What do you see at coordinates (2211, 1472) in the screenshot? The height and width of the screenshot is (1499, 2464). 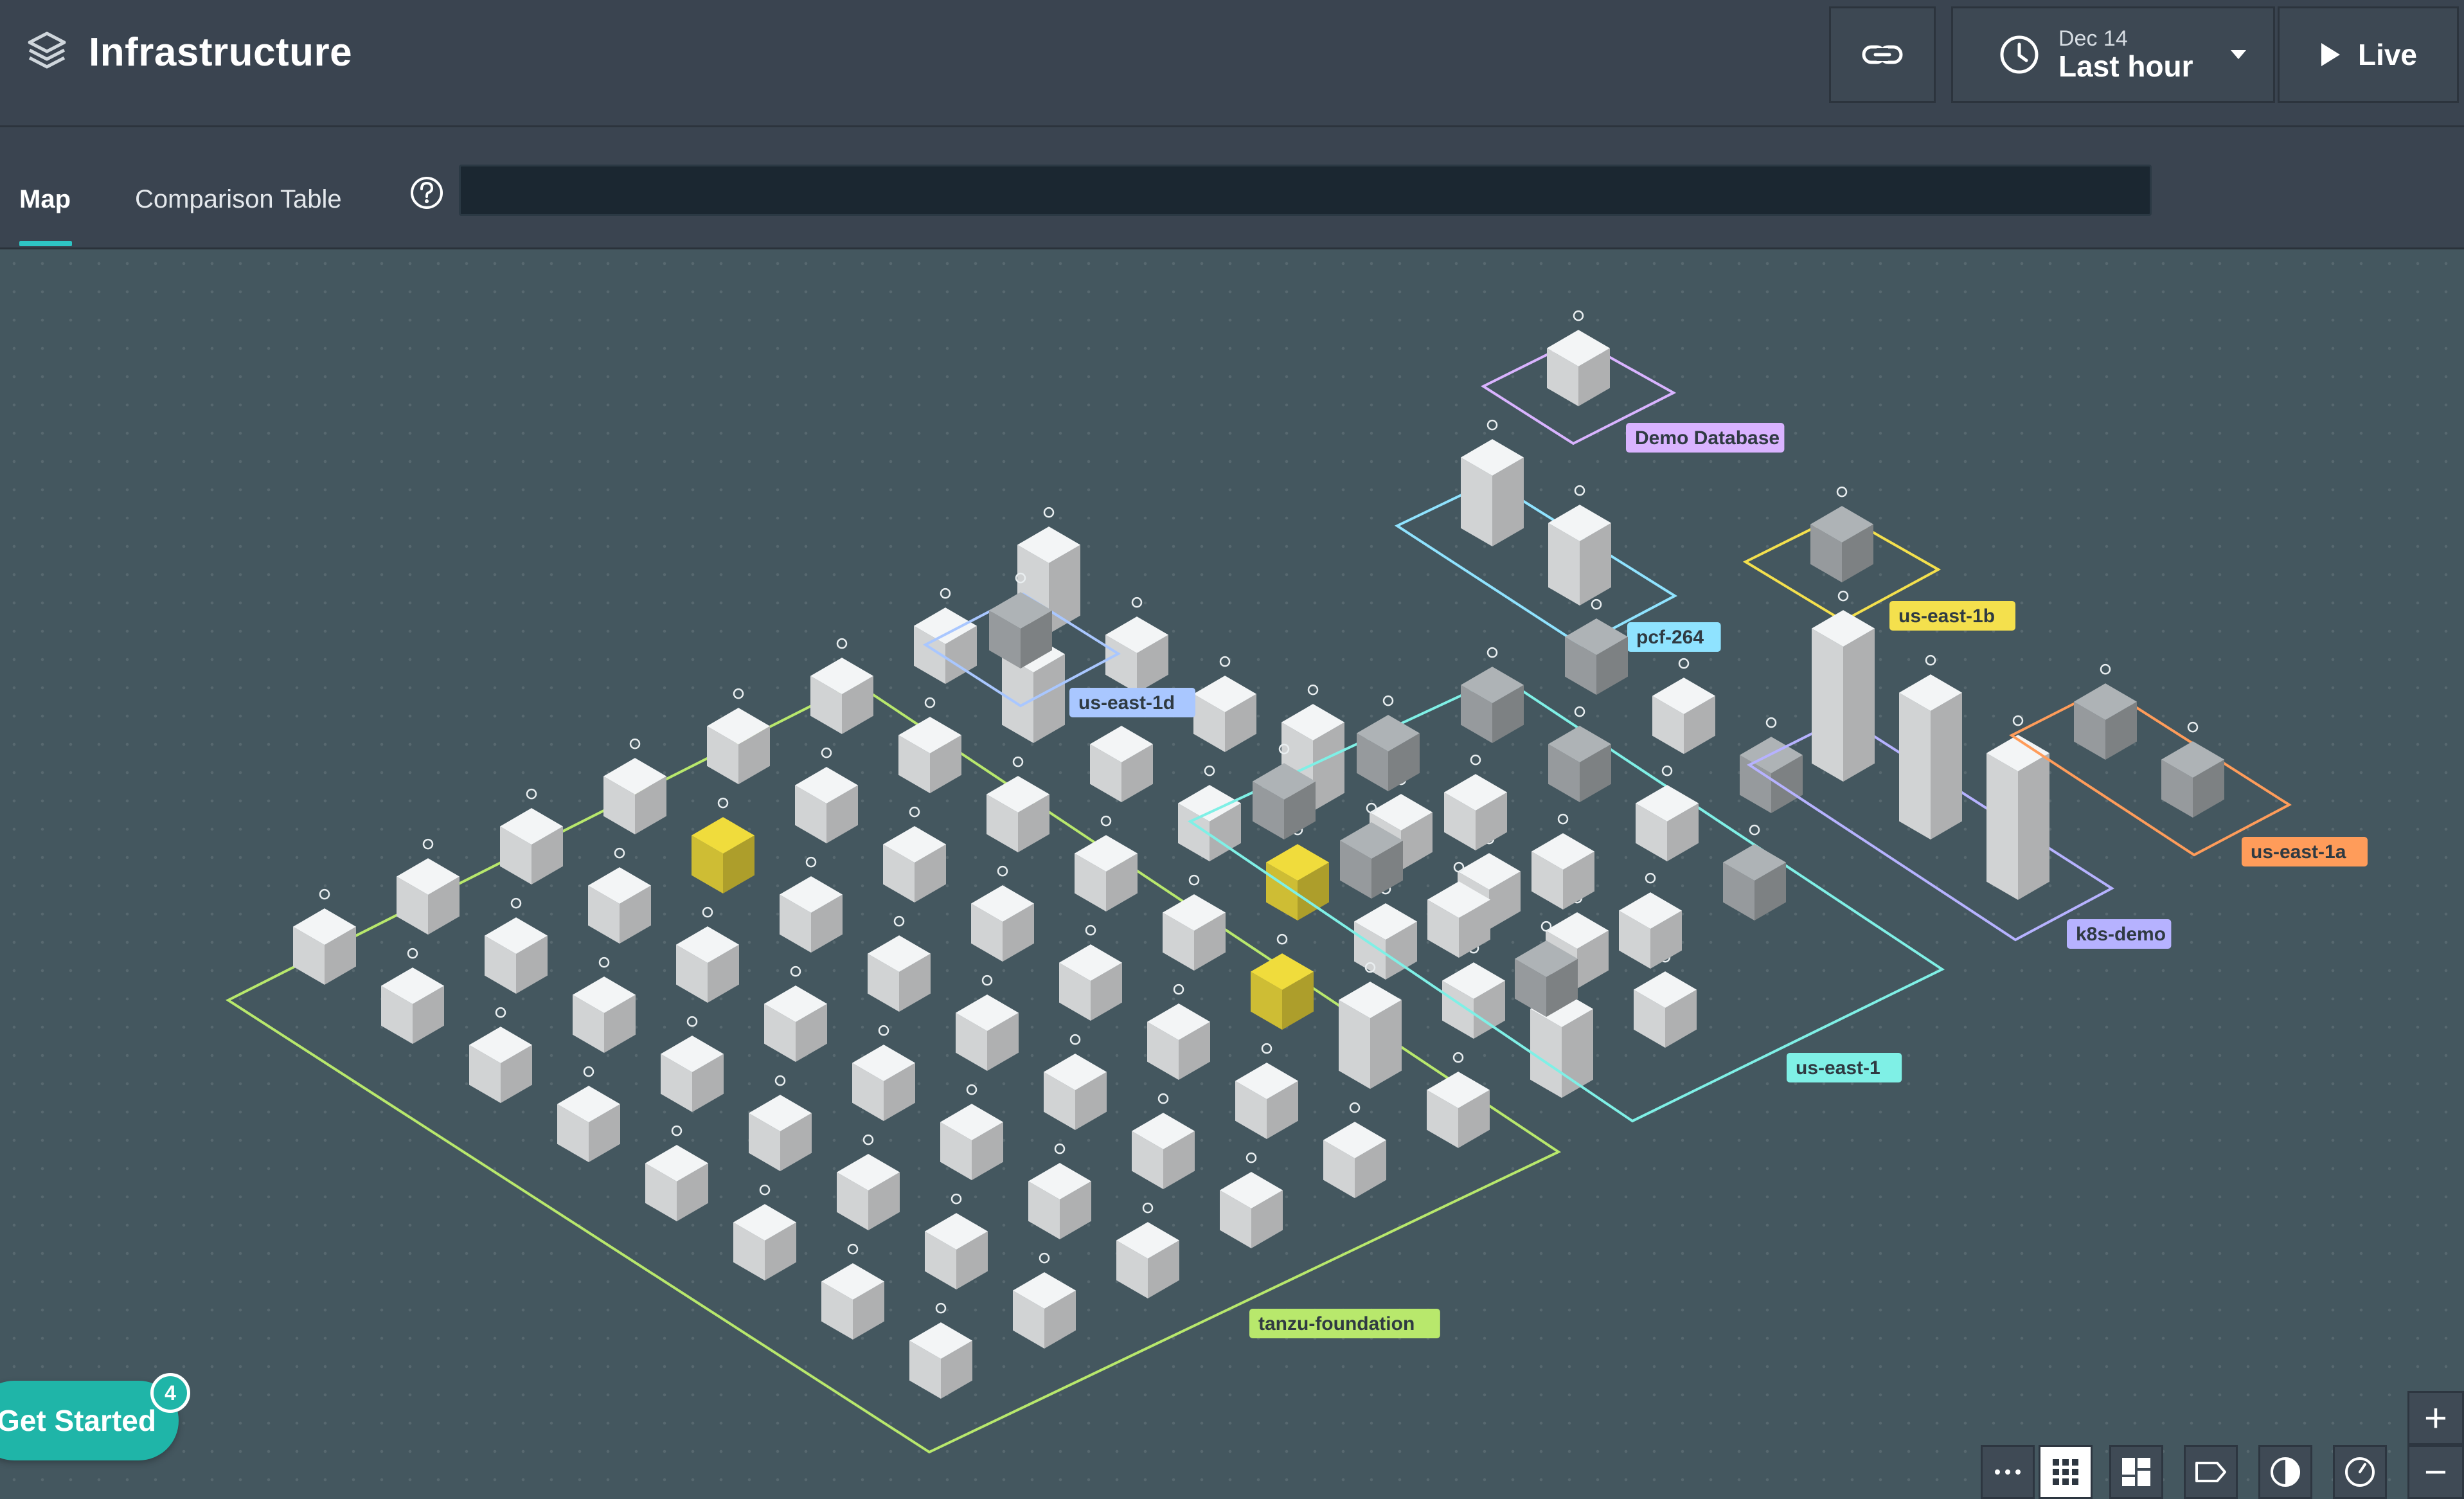 I see `labels-toggle-button` at bounding box center [2211, 1472].